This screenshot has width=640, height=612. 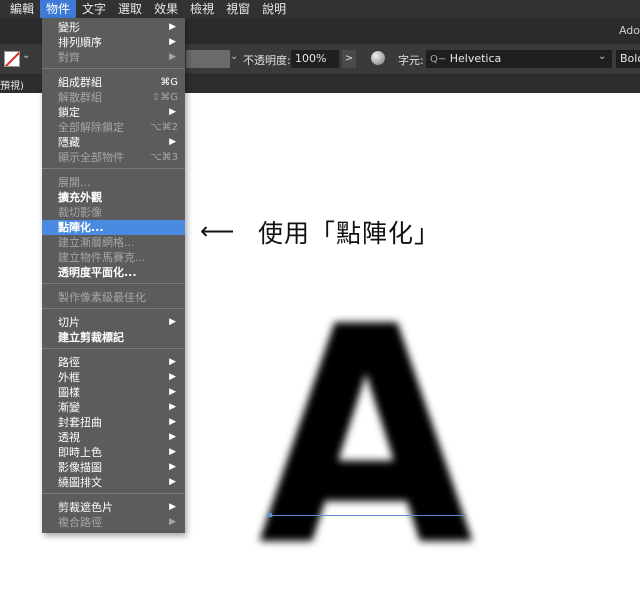 I want to click on menu-item-shortcut: ⇧⌘G, so click(x=164, y=97).